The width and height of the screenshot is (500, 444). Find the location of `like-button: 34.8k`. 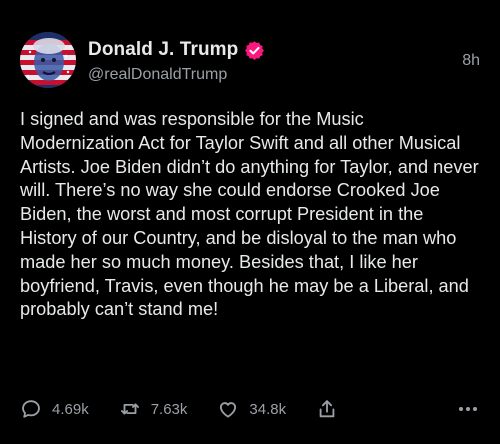

like-button: 34.8k is located at coordinates (251, 409).